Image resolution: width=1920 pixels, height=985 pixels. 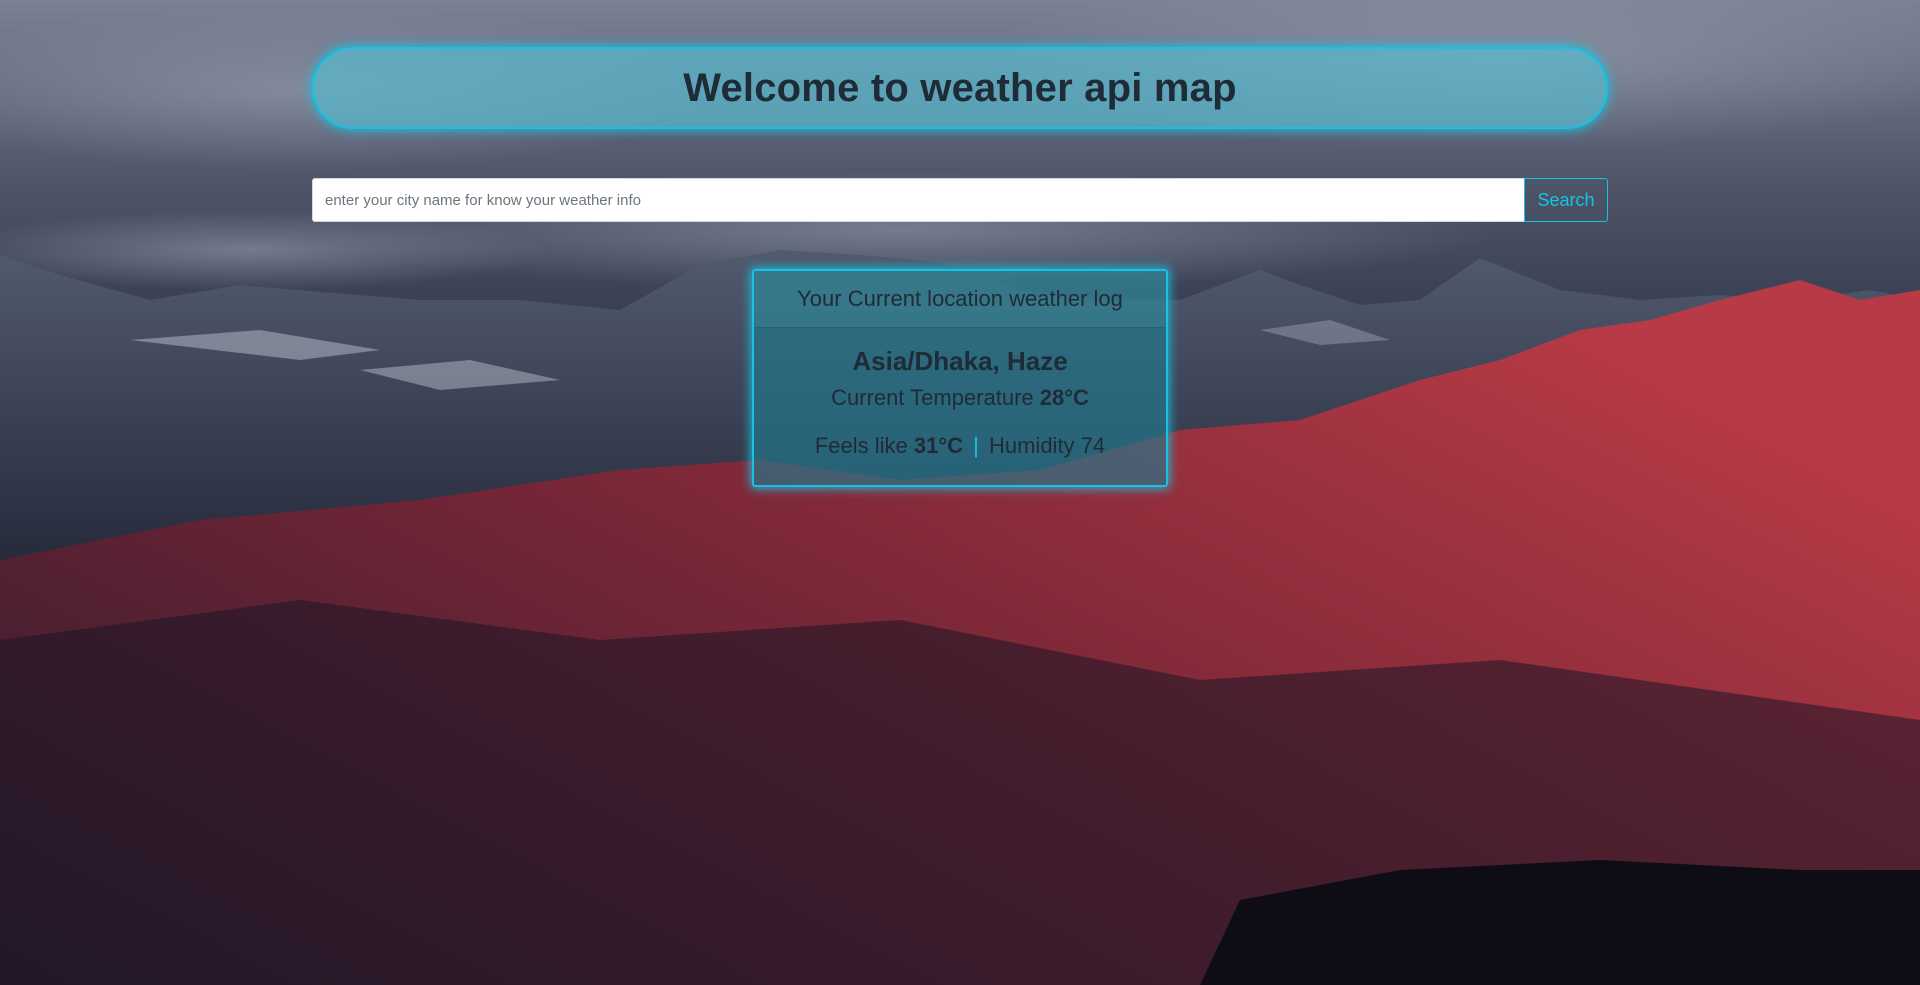 What do you see at coordinates (960, 299) in the screenshot?
I see `weather-card-title: Your Current location weather log` at bounding box center [960, 299].